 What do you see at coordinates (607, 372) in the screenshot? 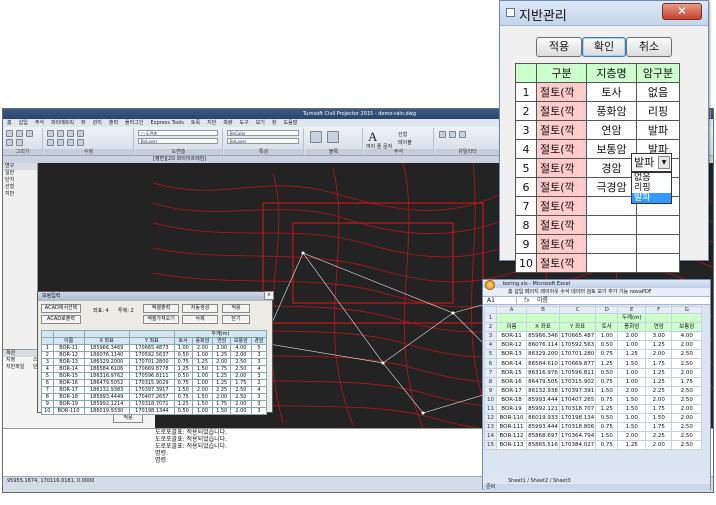
I see `cell: 0.50` at bounding box center [607, 372].